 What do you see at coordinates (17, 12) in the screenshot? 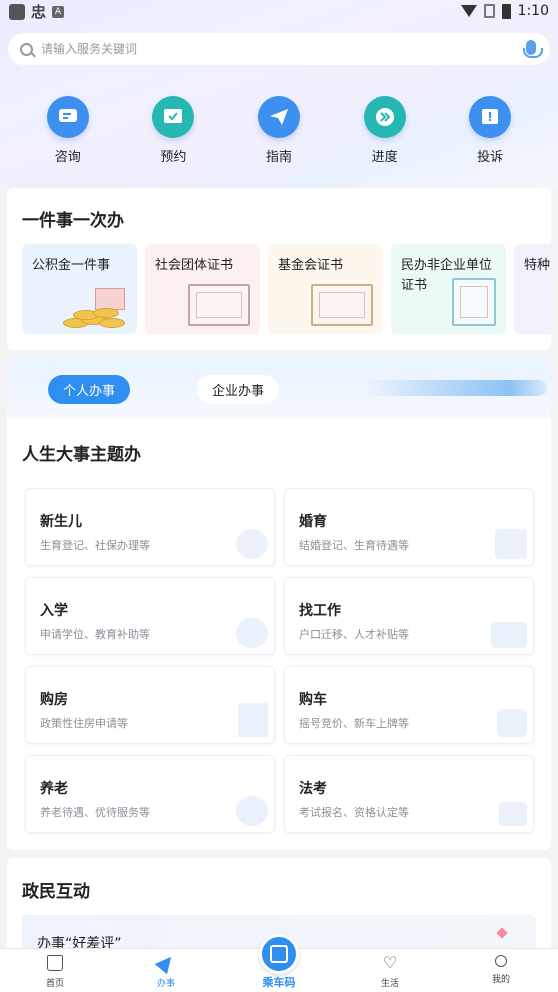
I see `app-notification-icon` at bounding box center [17, 12].